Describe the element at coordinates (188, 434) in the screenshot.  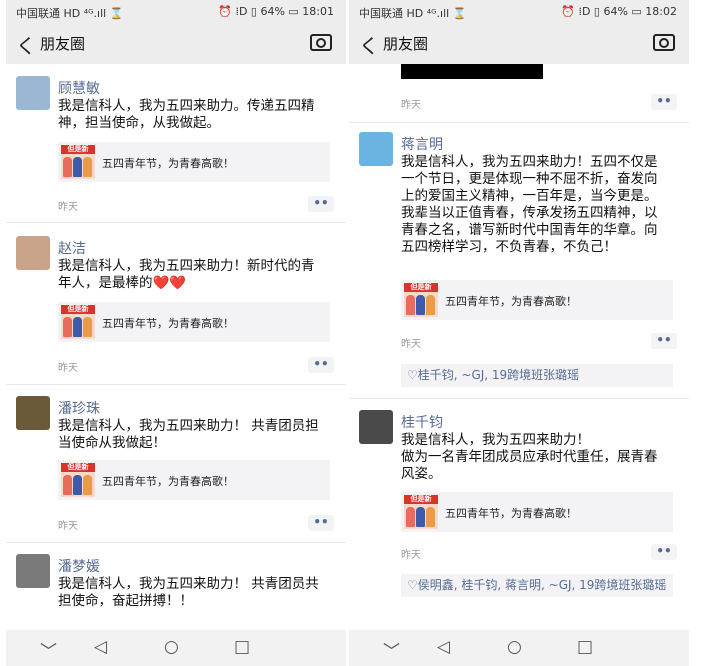
I see `post-text: 我是信科人，我为五四来助力！ 共青团员担当使命从我做起！` at that location.